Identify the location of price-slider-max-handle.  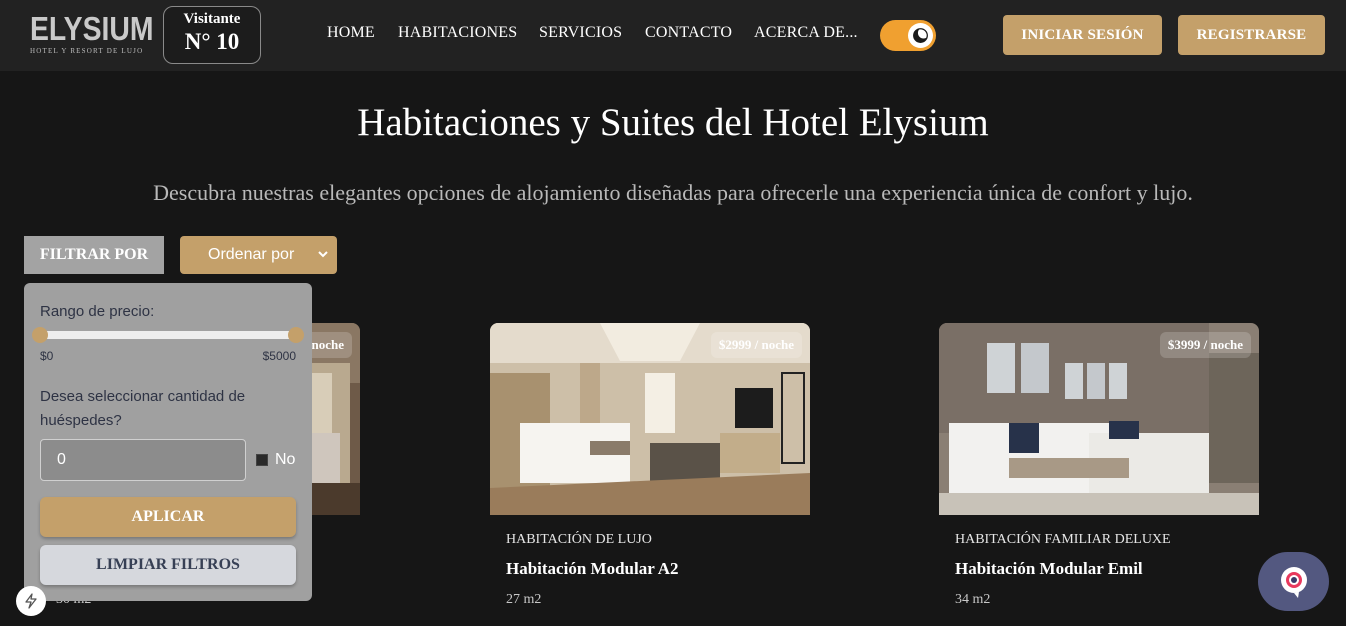
(296, 335).